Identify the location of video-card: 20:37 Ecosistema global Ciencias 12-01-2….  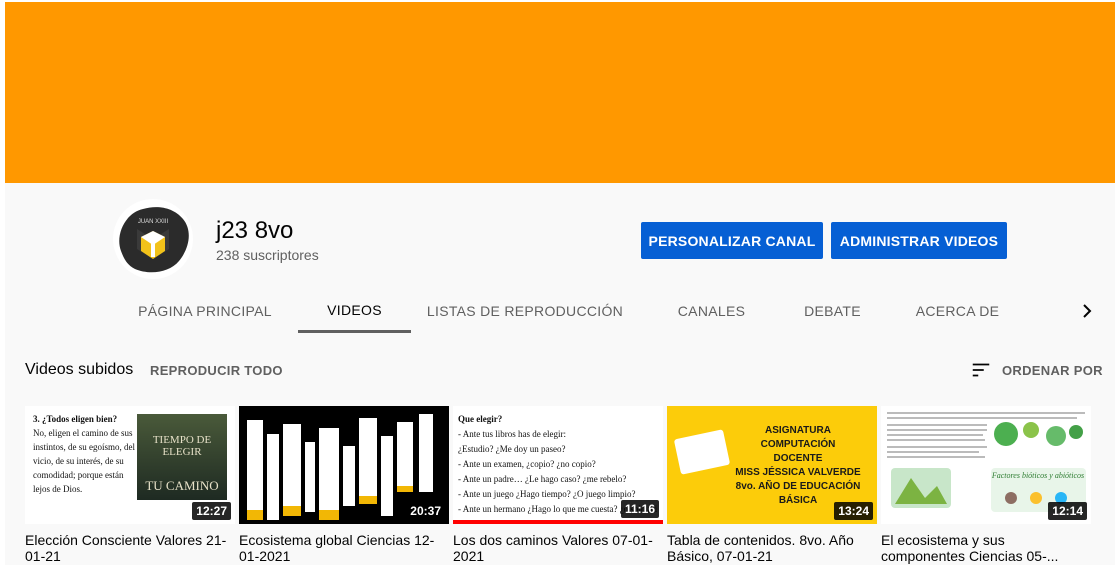
(344, 485).